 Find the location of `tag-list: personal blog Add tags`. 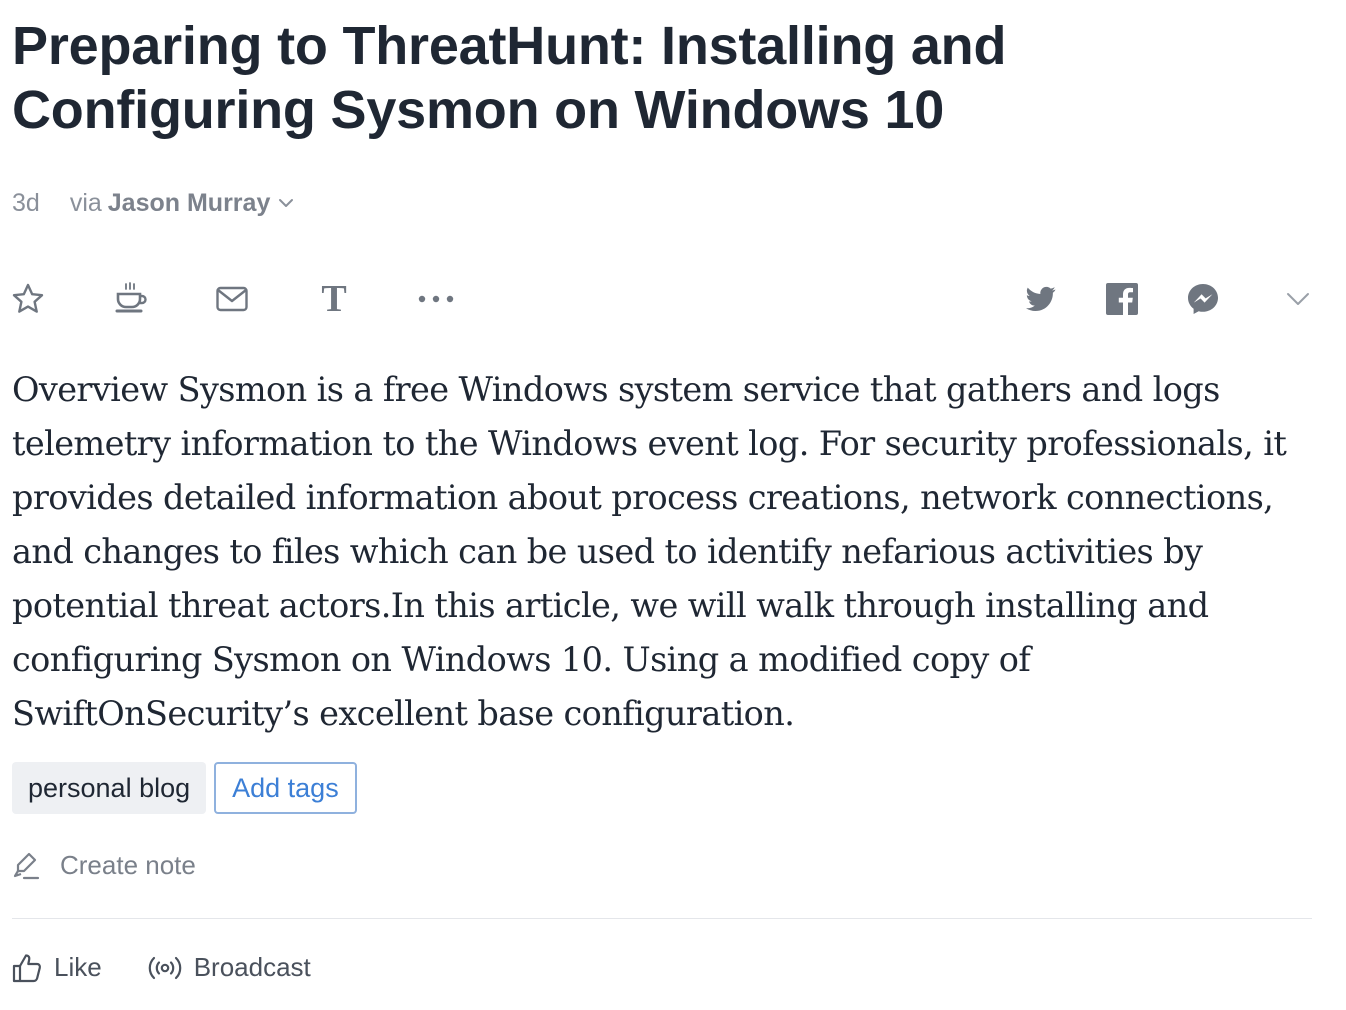

tag-list: personal blog Add tags is located at coordinates (184, 788).